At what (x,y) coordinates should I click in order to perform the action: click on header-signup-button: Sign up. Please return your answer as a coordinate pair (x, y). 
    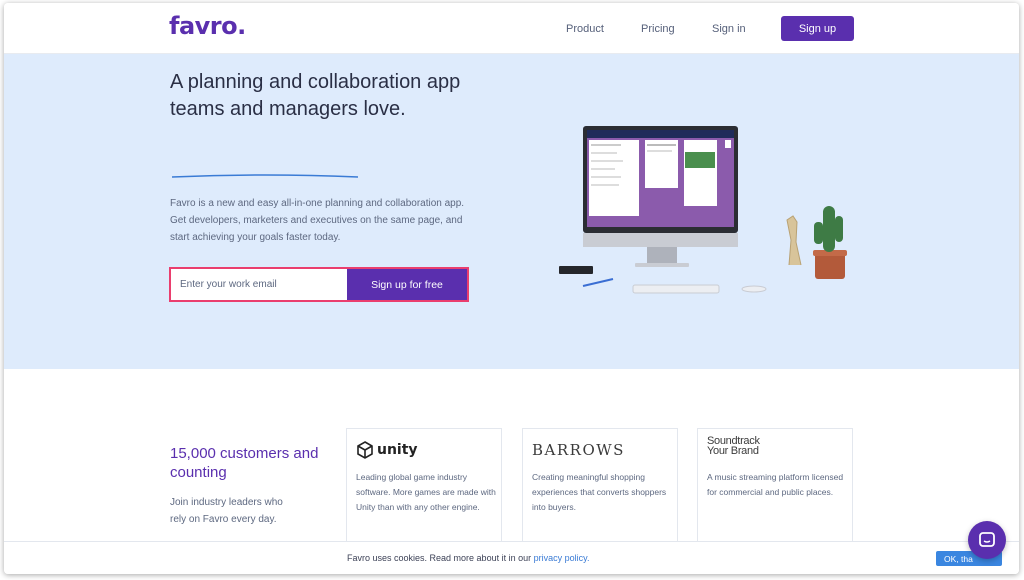
    Looking at the image, I should click on (817, 28).